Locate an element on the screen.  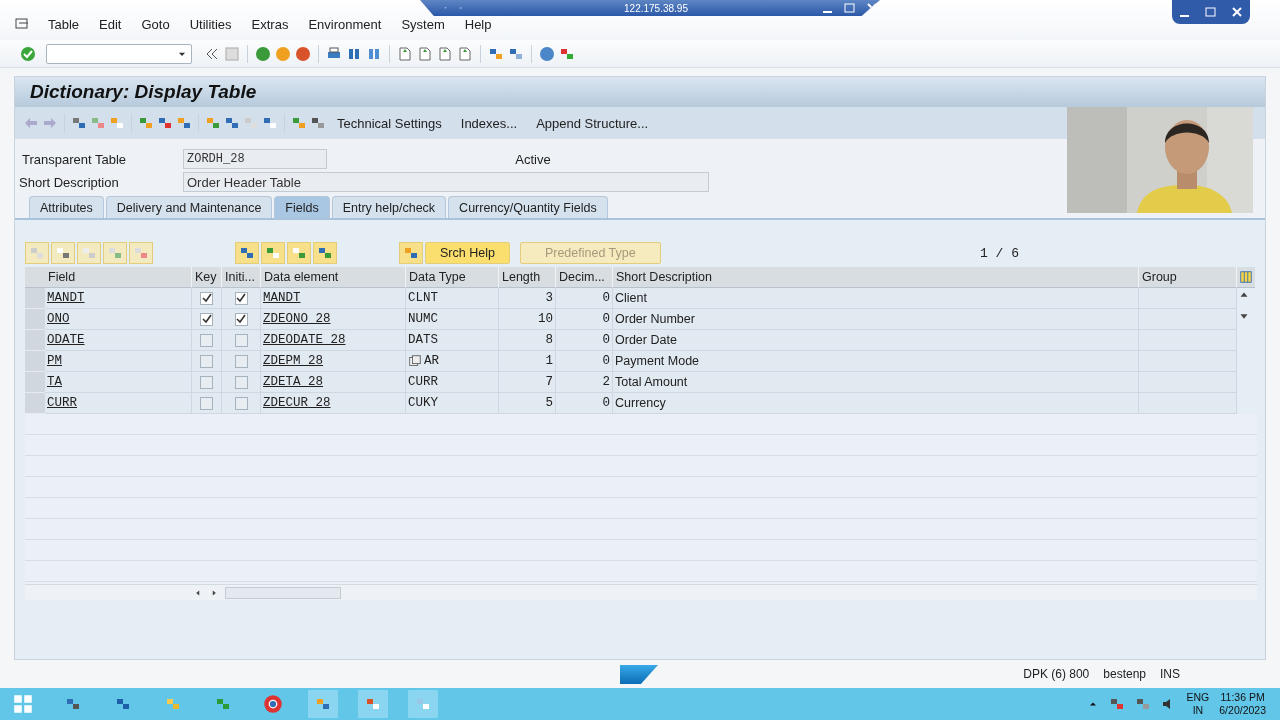
table-cell: 5 is located at coordinates (527, 403).